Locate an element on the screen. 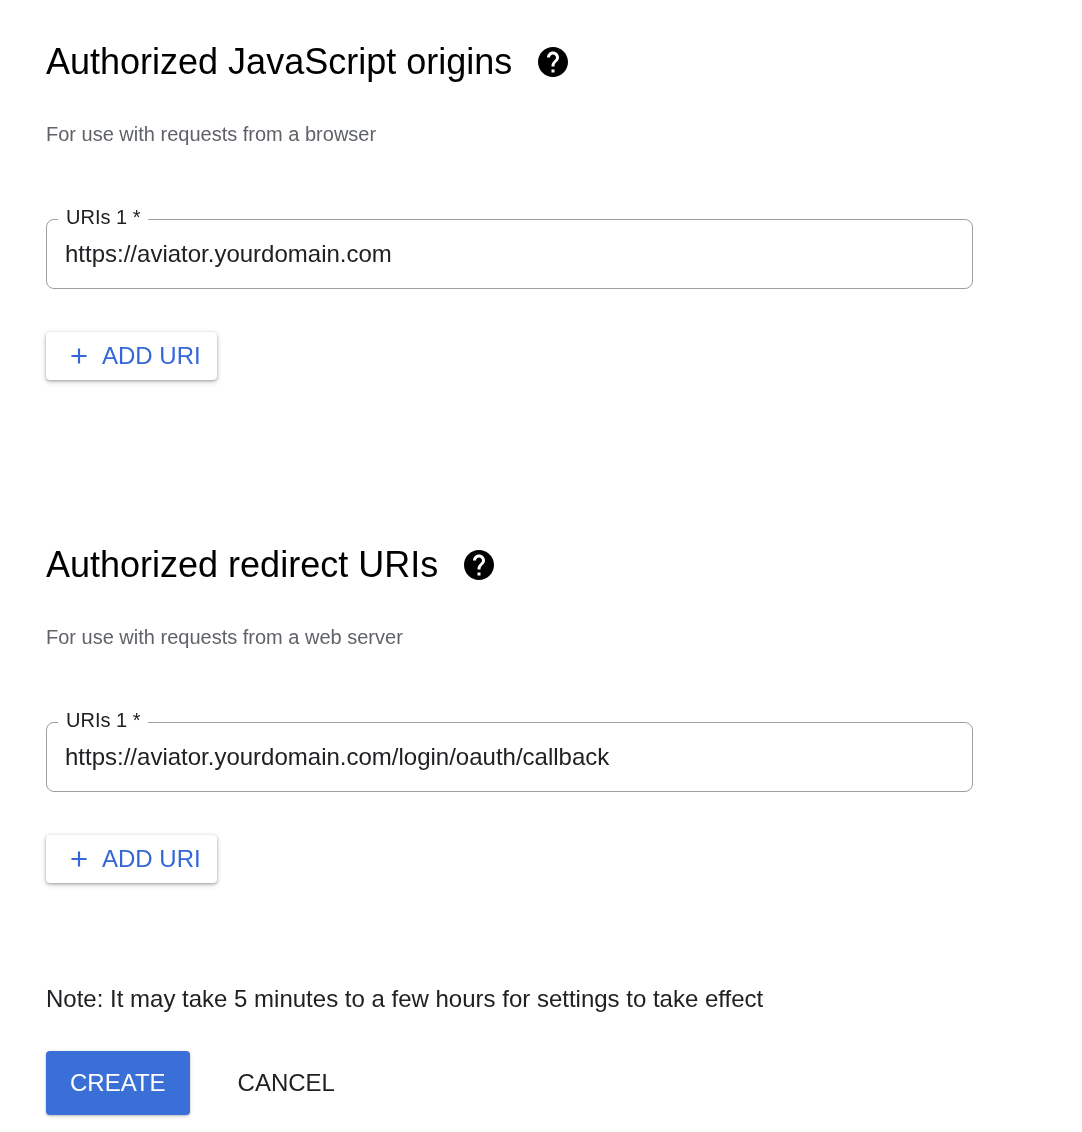 The width and height of the screenshot is (1082, 1132). section-title: Authorized redirect URIs is located at coordinates (242, 565).